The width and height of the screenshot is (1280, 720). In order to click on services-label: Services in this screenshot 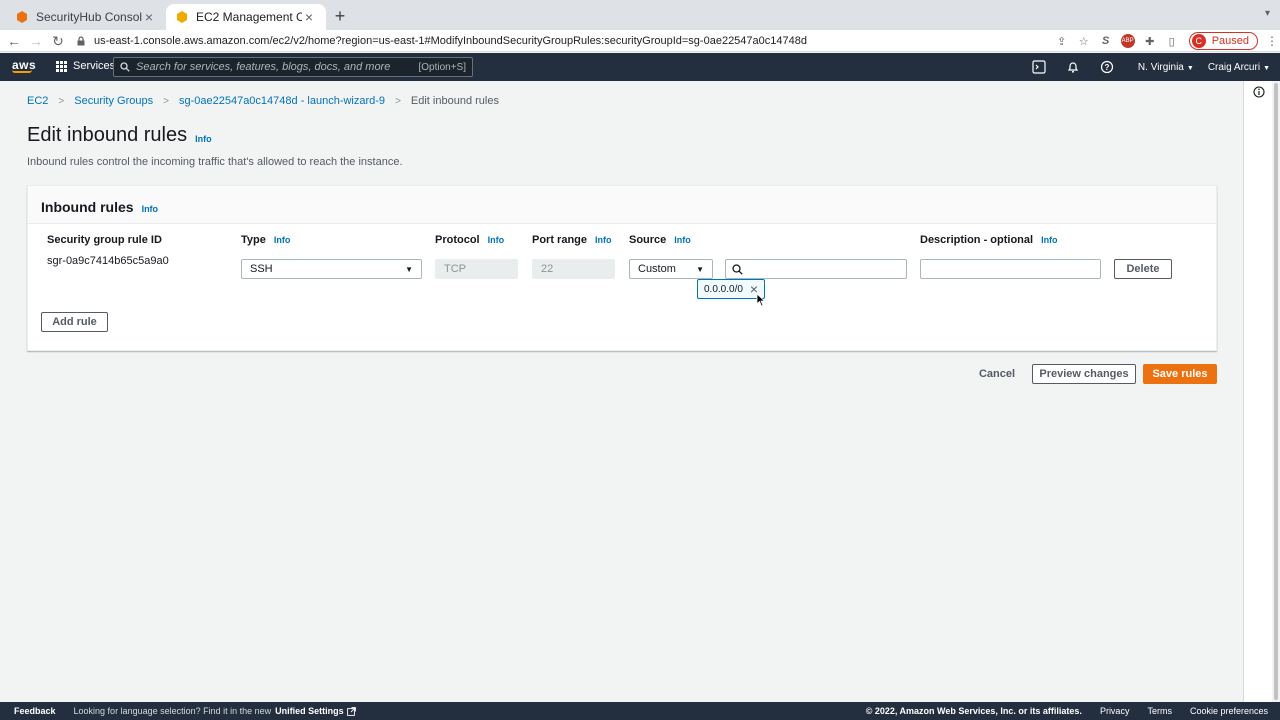, I will do `click(94, 66)`.